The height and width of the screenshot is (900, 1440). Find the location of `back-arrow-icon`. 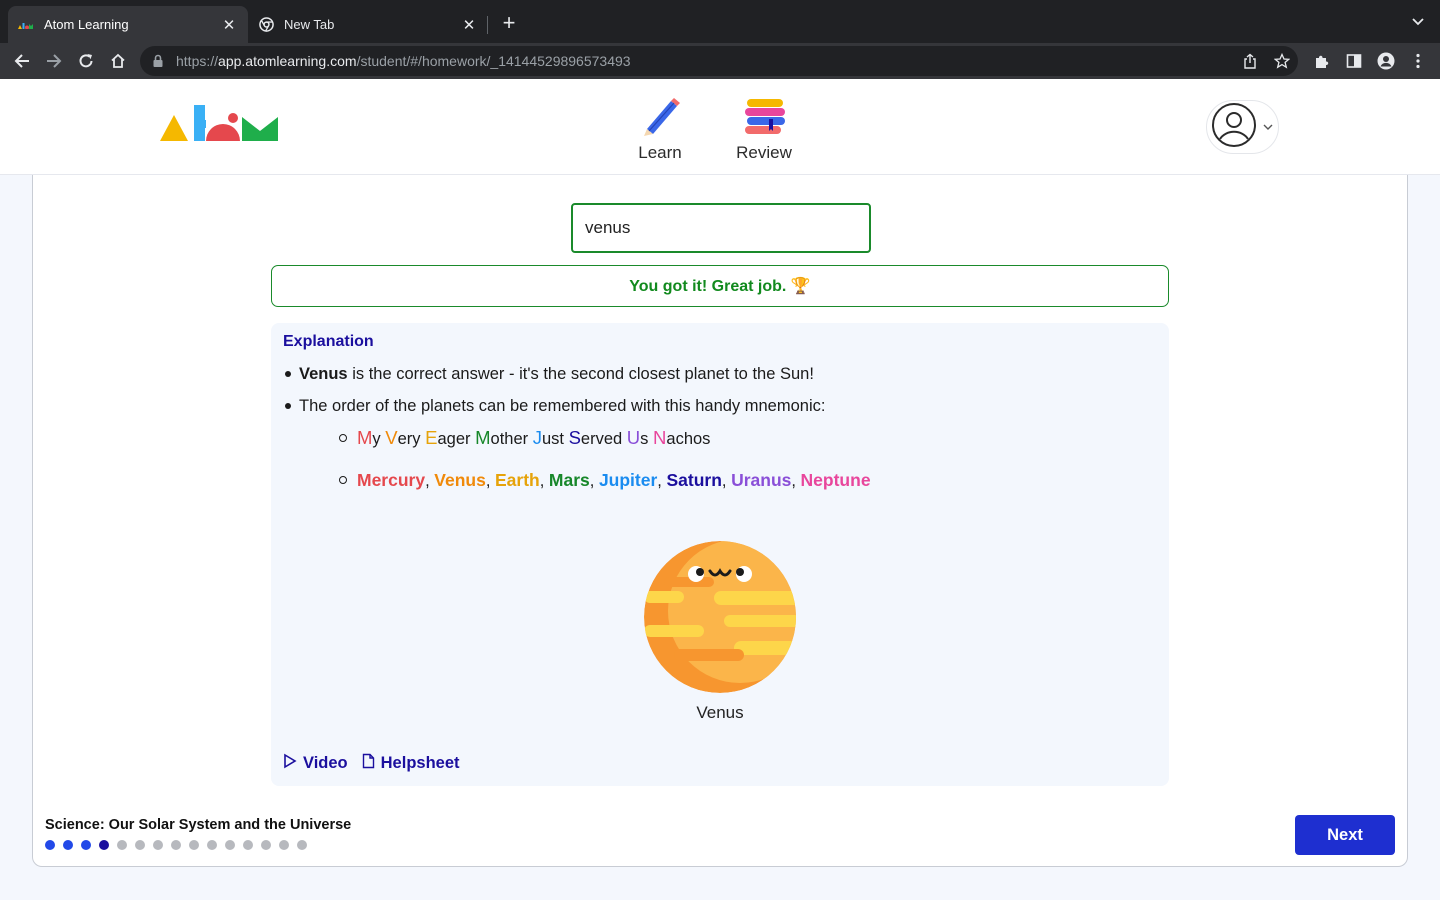

back-arrow-icon is located at coordinates (22, 61).